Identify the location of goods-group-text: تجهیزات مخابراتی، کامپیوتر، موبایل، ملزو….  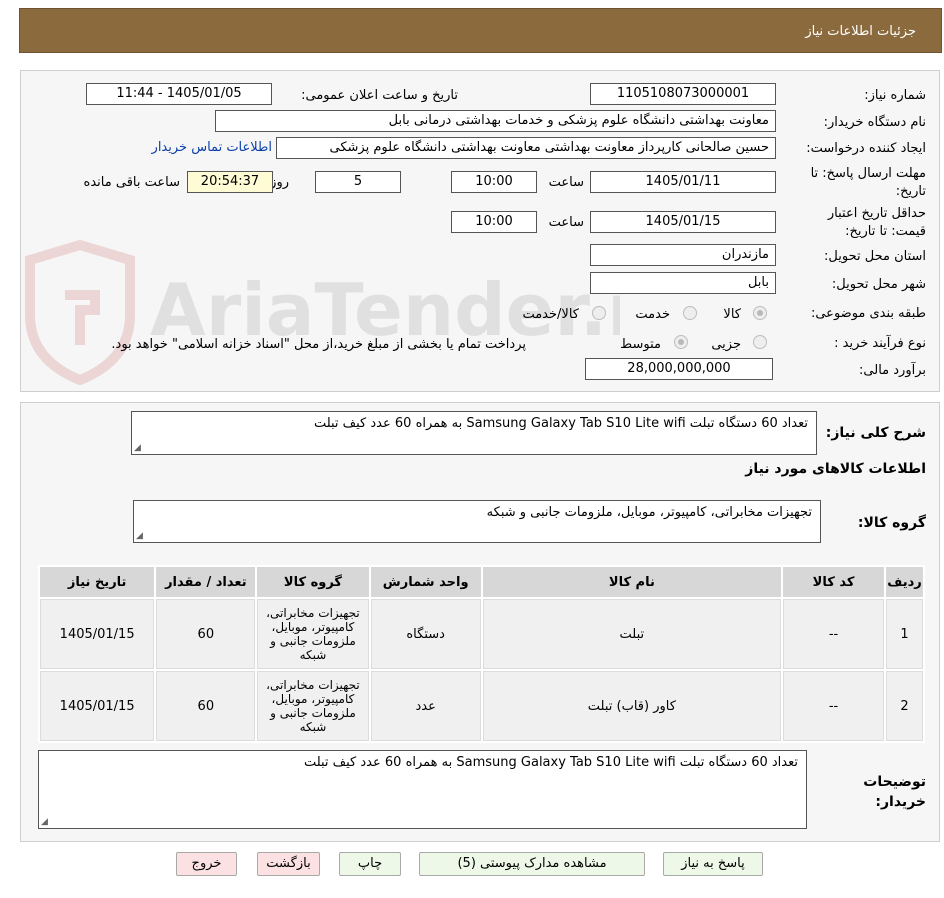
(649, 512).